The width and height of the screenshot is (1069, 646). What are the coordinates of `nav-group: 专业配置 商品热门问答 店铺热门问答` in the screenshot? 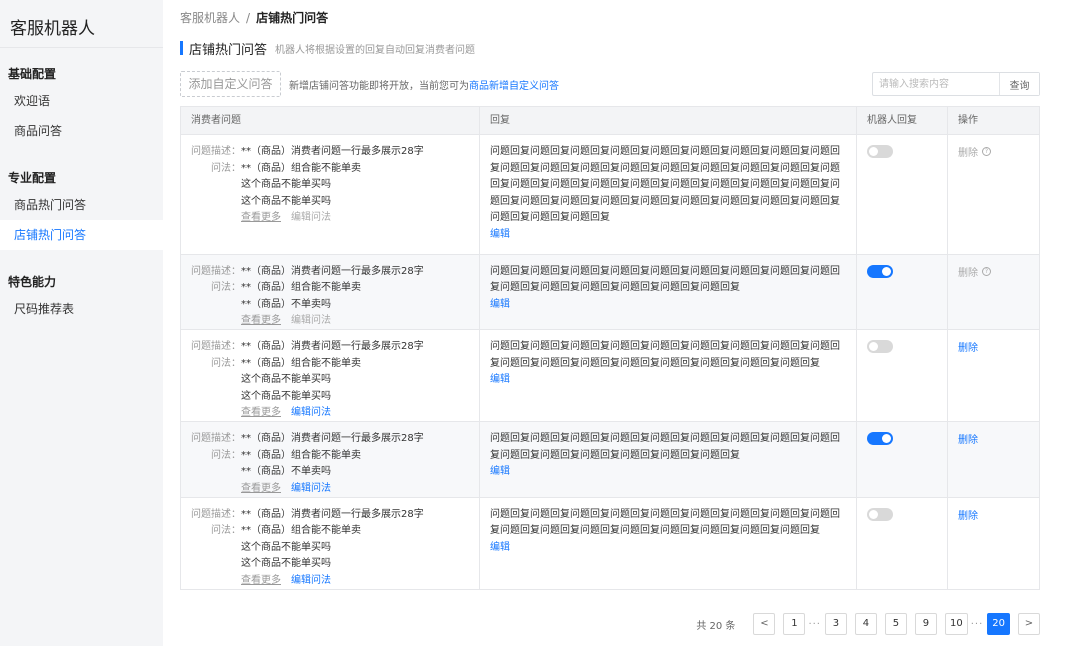 It's located at (81, 204).